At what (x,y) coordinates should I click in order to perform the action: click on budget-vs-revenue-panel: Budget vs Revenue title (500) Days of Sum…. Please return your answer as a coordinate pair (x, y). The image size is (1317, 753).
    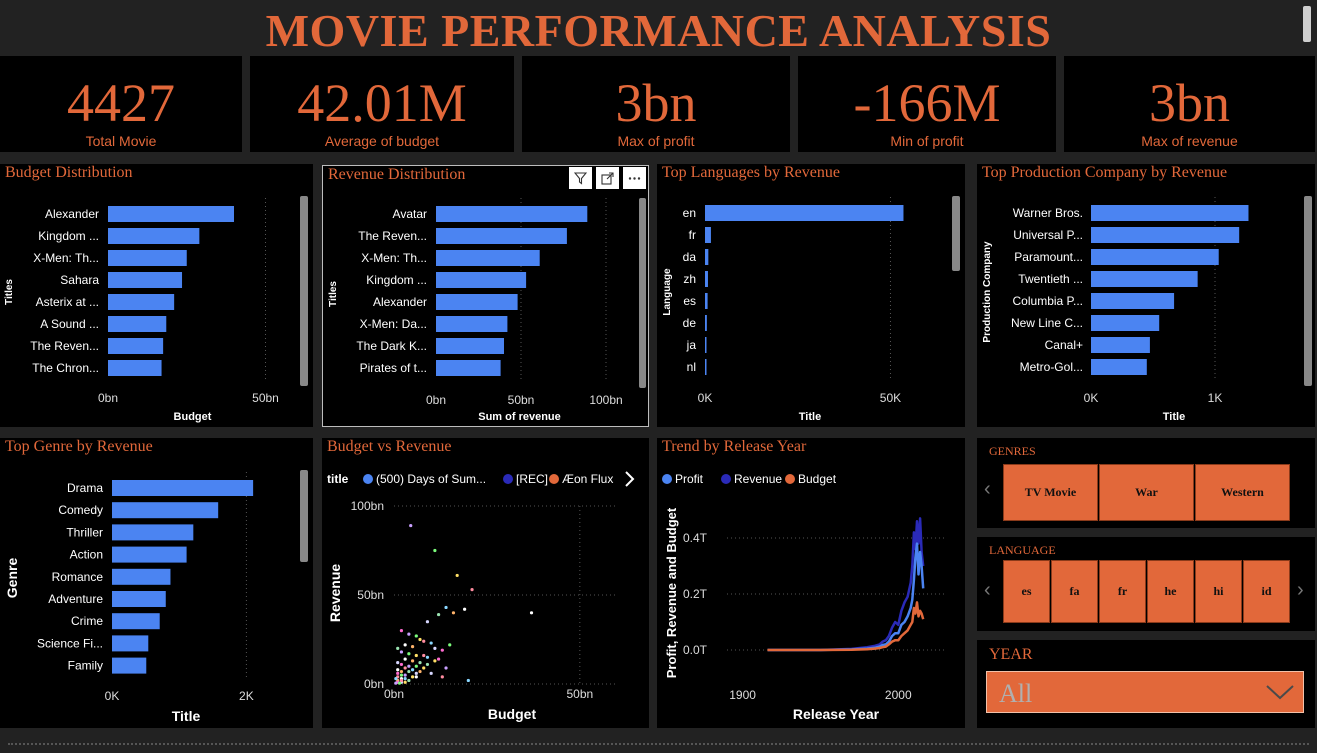
    Looking at the image, I should click on (485, 583).